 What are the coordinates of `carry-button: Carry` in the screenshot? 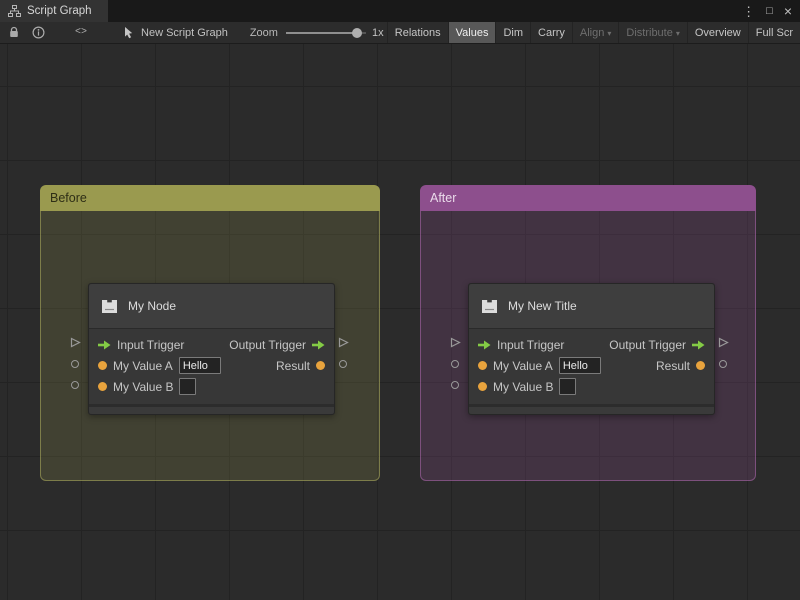 It's located at (551, 32).